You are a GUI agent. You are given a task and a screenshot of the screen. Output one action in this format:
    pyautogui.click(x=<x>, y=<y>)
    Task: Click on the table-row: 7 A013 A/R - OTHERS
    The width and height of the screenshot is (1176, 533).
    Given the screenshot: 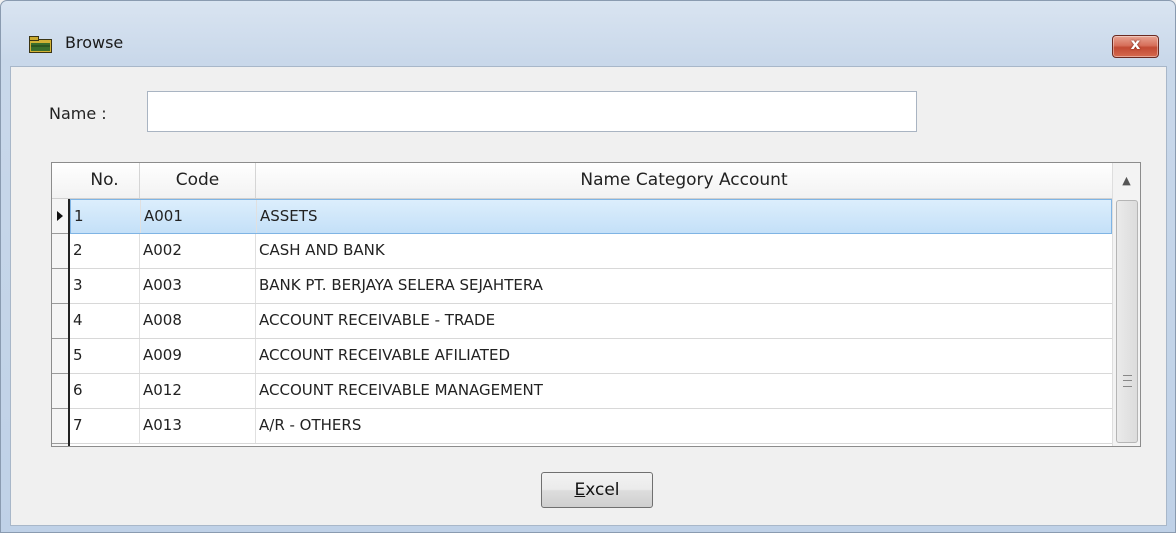 What is the action you would take?
    pyautogui.click(x=591, y=426)
    